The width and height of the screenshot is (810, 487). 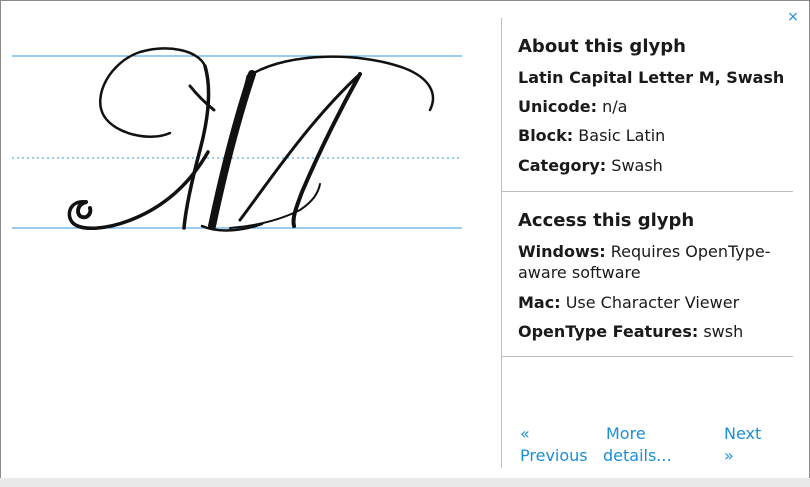 I want to click on more-label: More, so click(x=626, y=433).